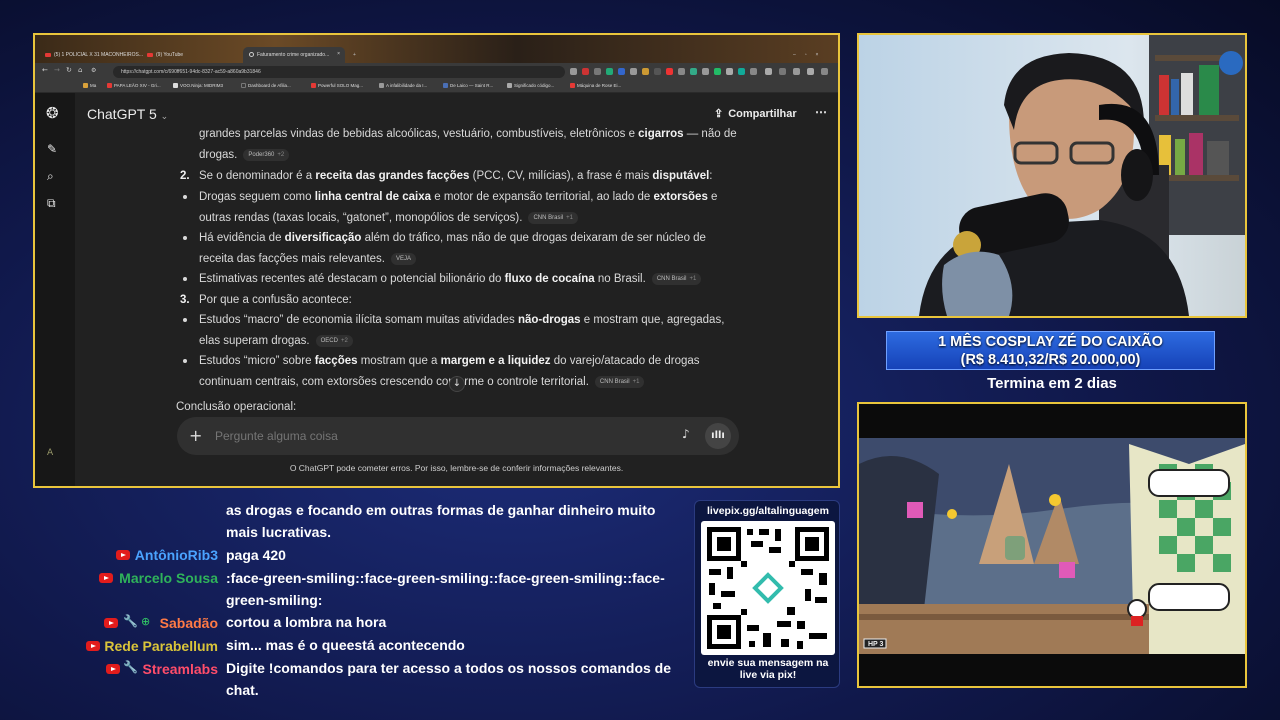 The image size is (1280, 720). Describe the element at coordinates (55, 289) in the screenshot. I see `chatgpt-sidebar: ❂ ✎ ⌕ ⧉ A` at that location.